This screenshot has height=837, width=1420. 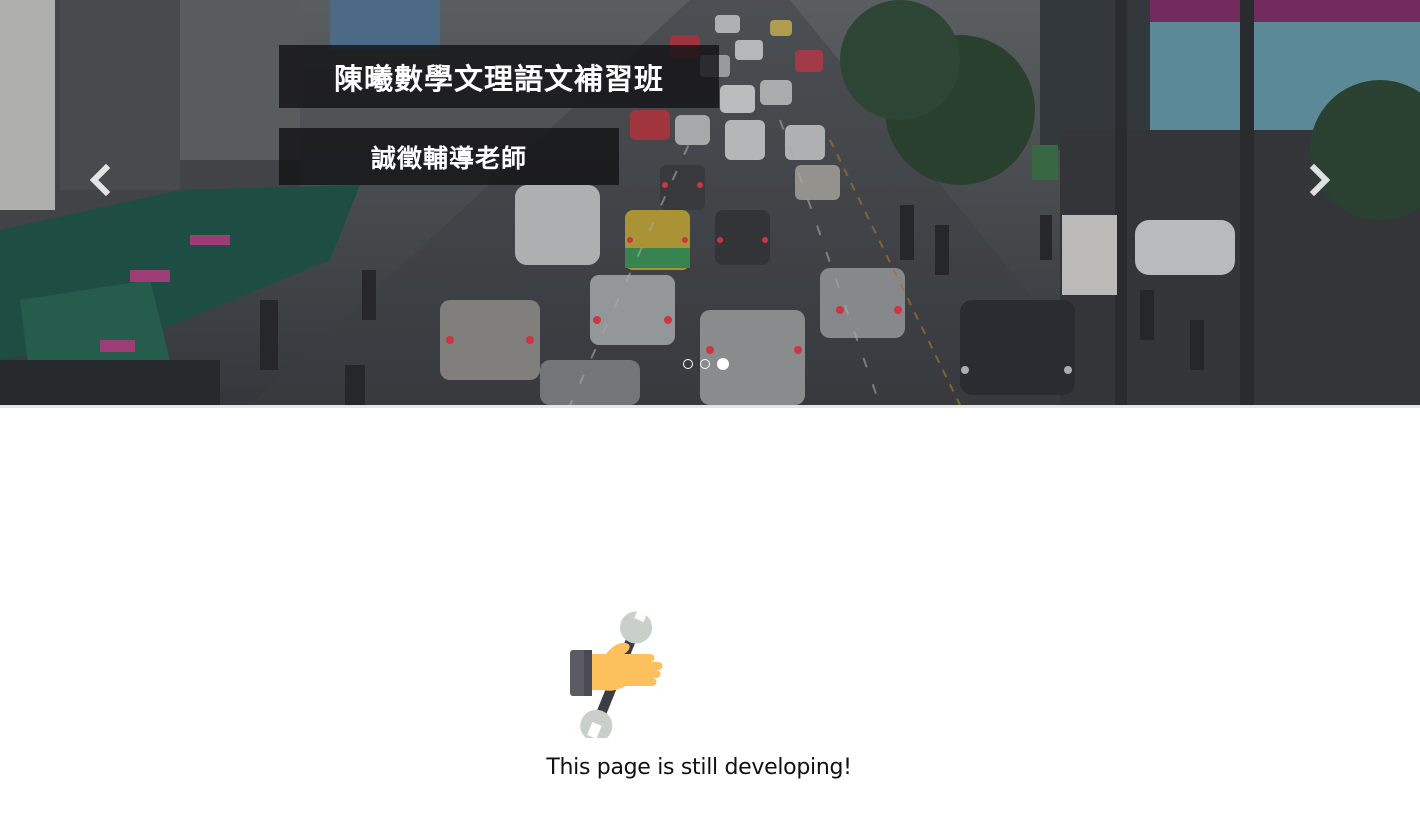 What do you see at coordinates (499, 76) in the screenshot?
I see `carousel-title: 陳曦數學文理語文補習班` at bounding box center [499, 76].